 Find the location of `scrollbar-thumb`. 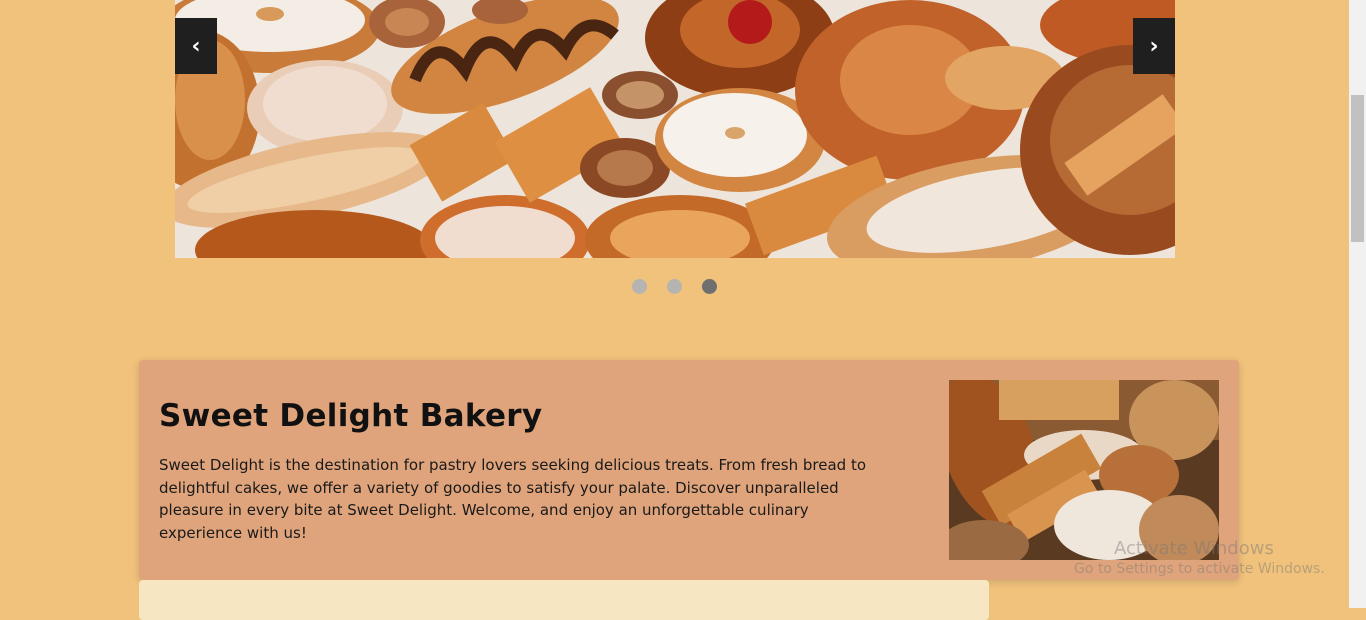

scrollbar-thumb is located at coordinates (1357, 168).